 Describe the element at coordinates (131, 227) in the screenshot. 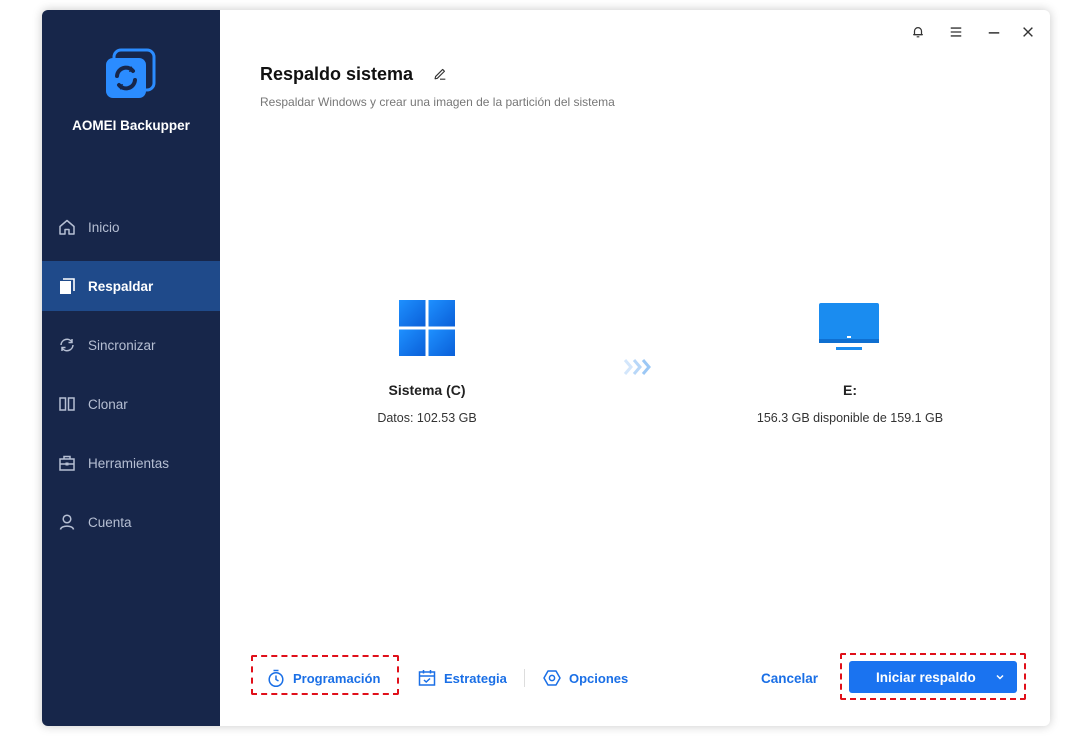

I see `sidebar-item-inicio: Inicio` at that location.